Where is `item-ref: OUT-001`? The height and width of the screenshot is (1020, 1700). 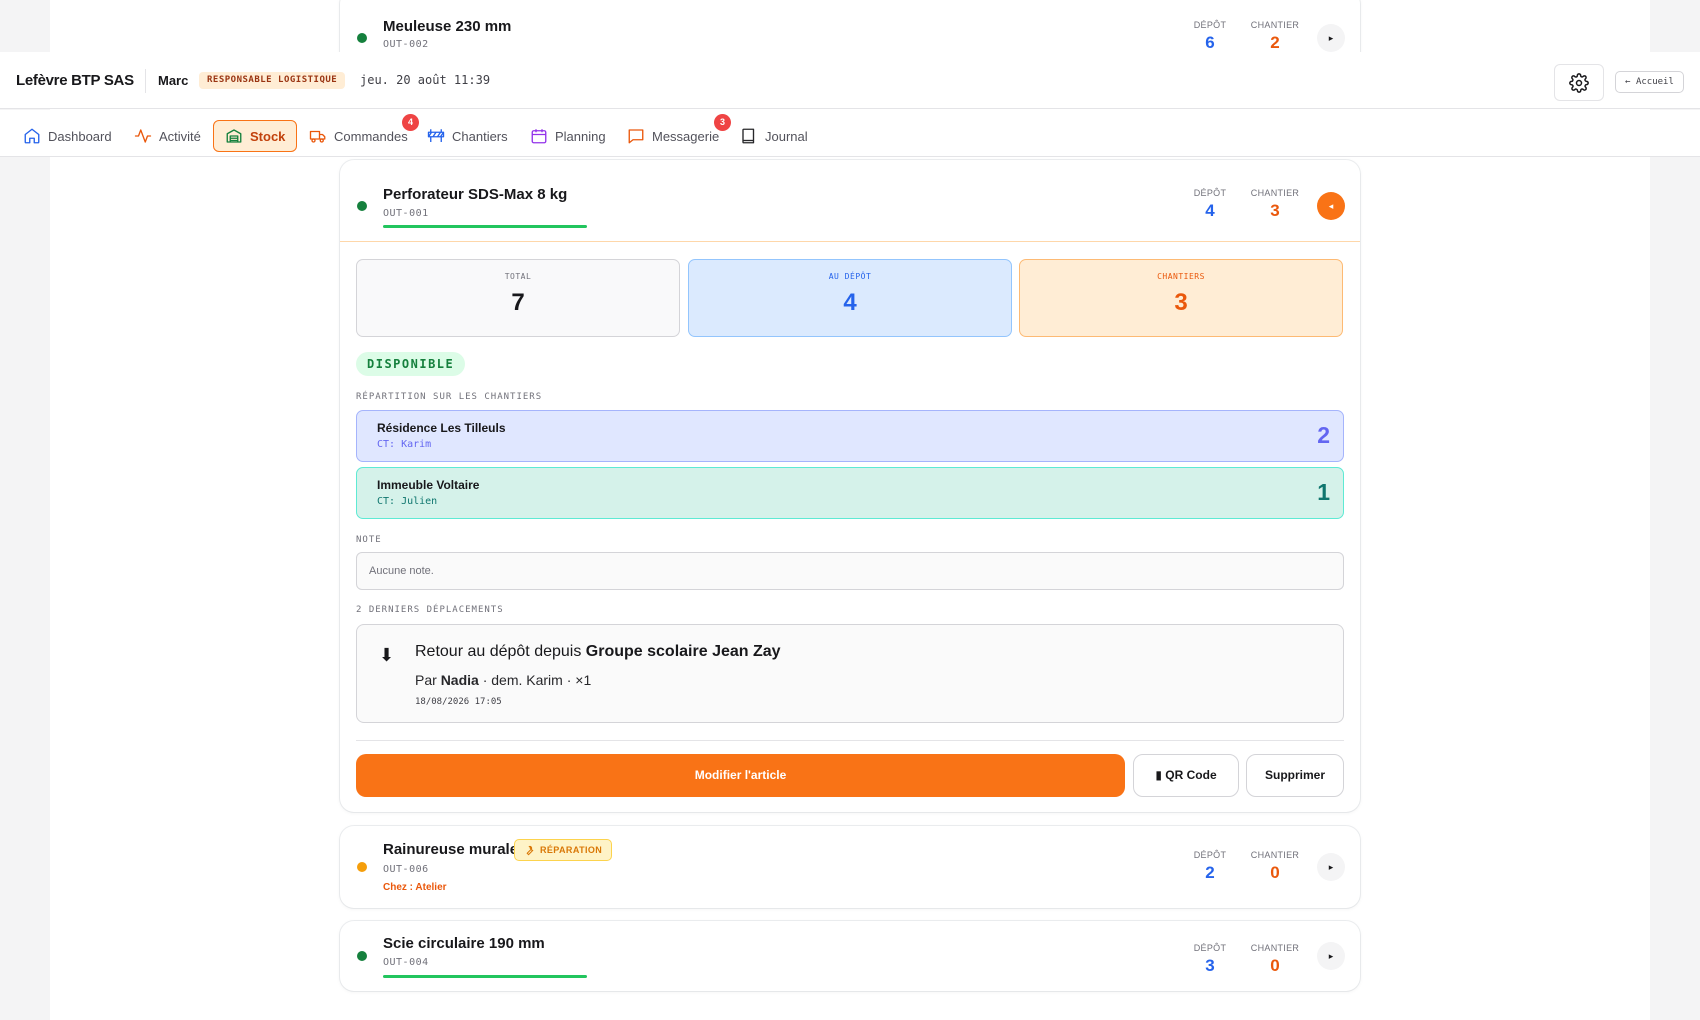 item-ref: OUT-001 is located at coordinates (406, 213).